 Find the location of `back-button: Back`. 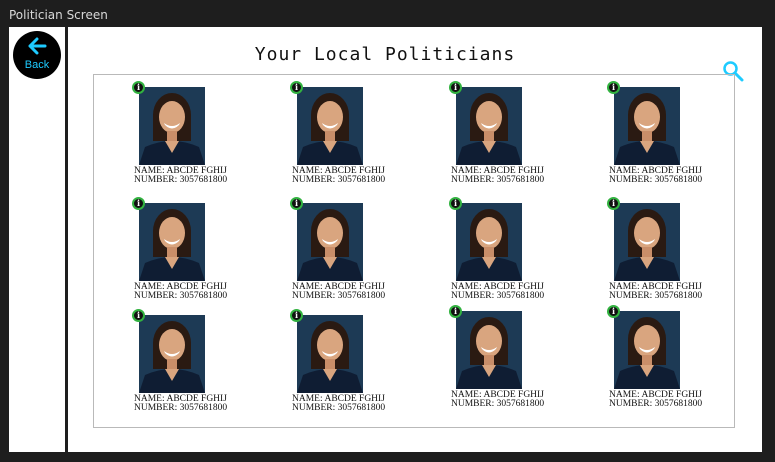

back-button: Back is located at coordinates (37, 55).